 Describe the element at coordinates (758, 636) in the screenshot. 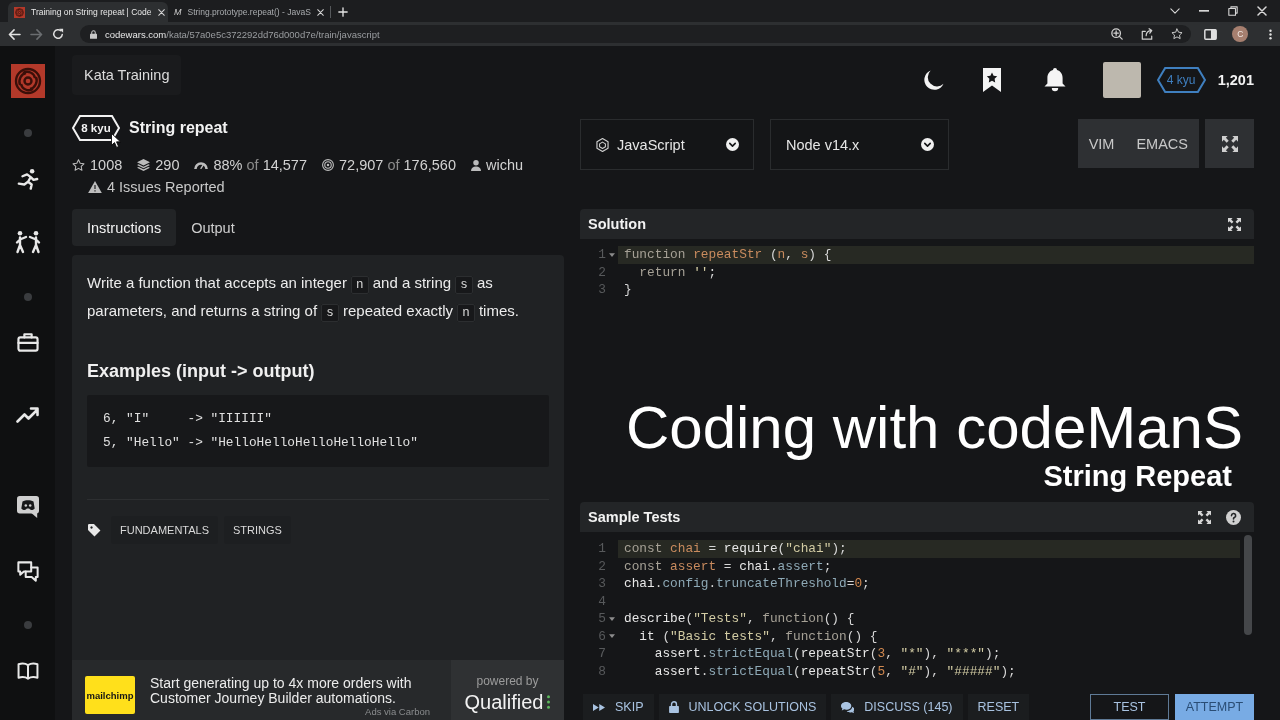

I see `code-line: it ("Basic tests", function() {` at that location.